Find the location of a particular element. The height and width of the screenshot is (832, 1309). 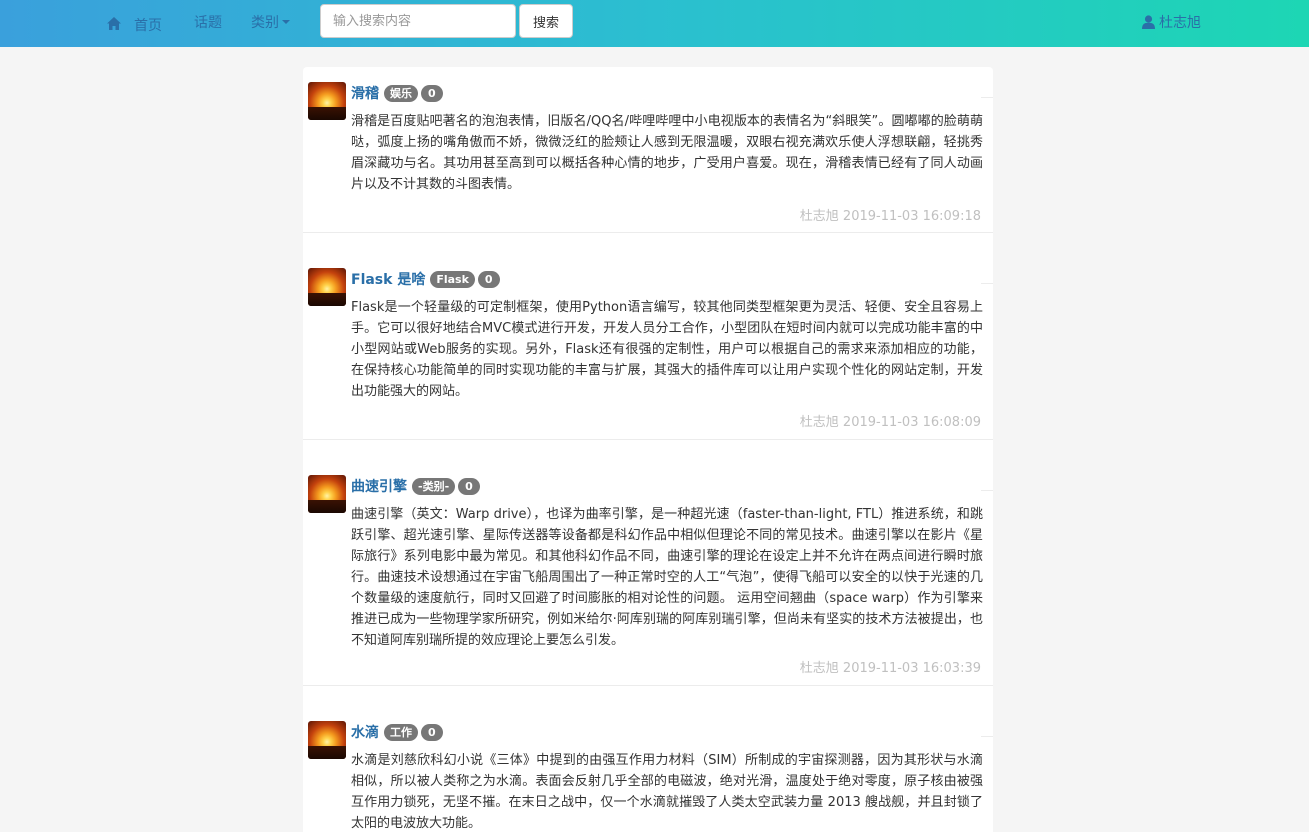

category-badge: Flask is located at coordinates (452, 279).